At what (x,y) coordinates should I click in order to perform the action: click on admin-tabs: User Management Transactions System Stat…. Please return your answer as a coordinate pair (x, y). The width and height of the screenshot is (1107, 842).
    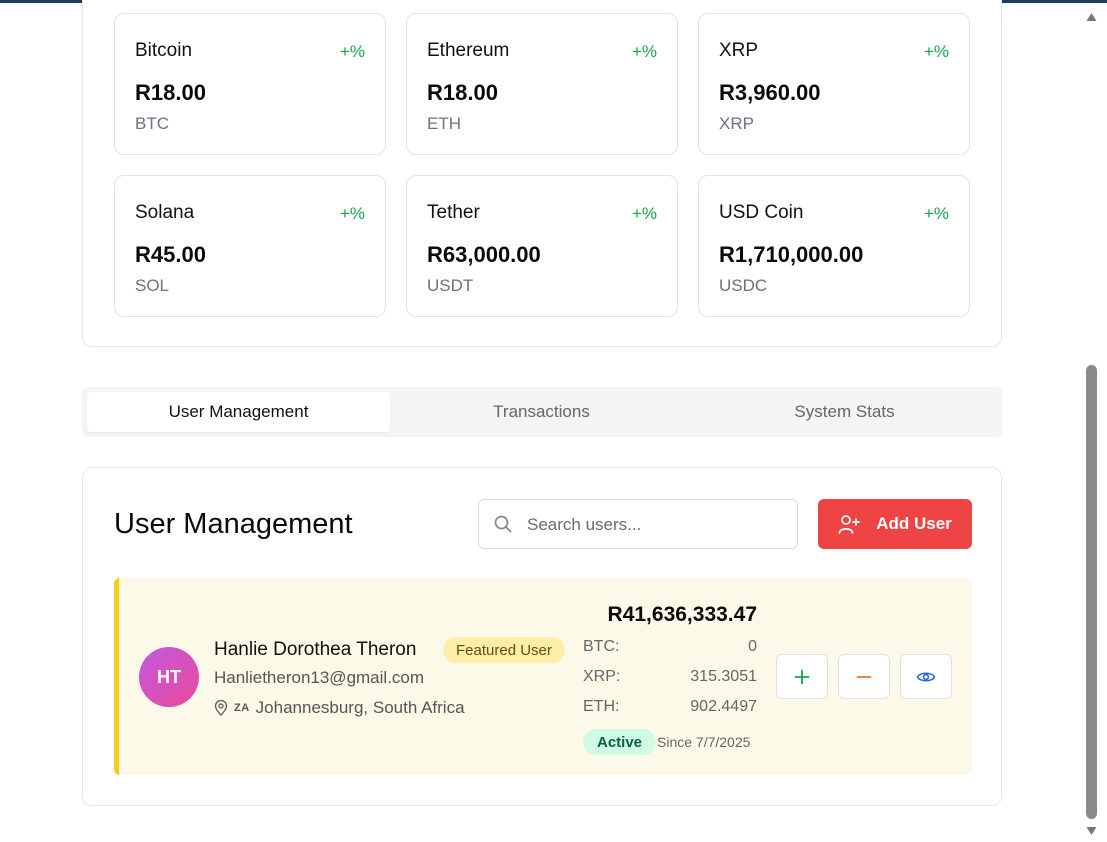
    Looking at the image, I should click on (542, 412).